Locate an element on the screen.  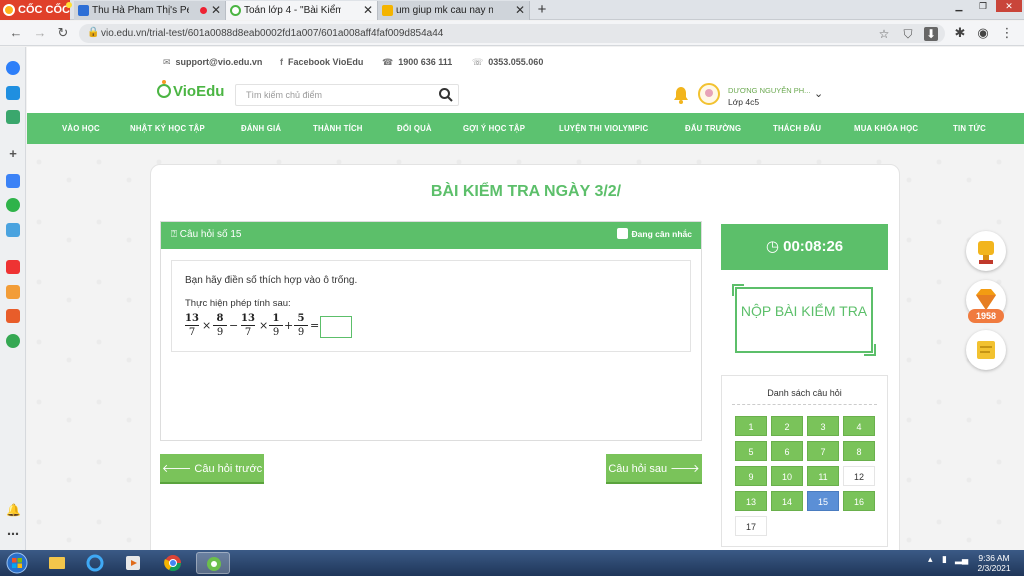
back-icon: ← is located at coordinates (16, 33).